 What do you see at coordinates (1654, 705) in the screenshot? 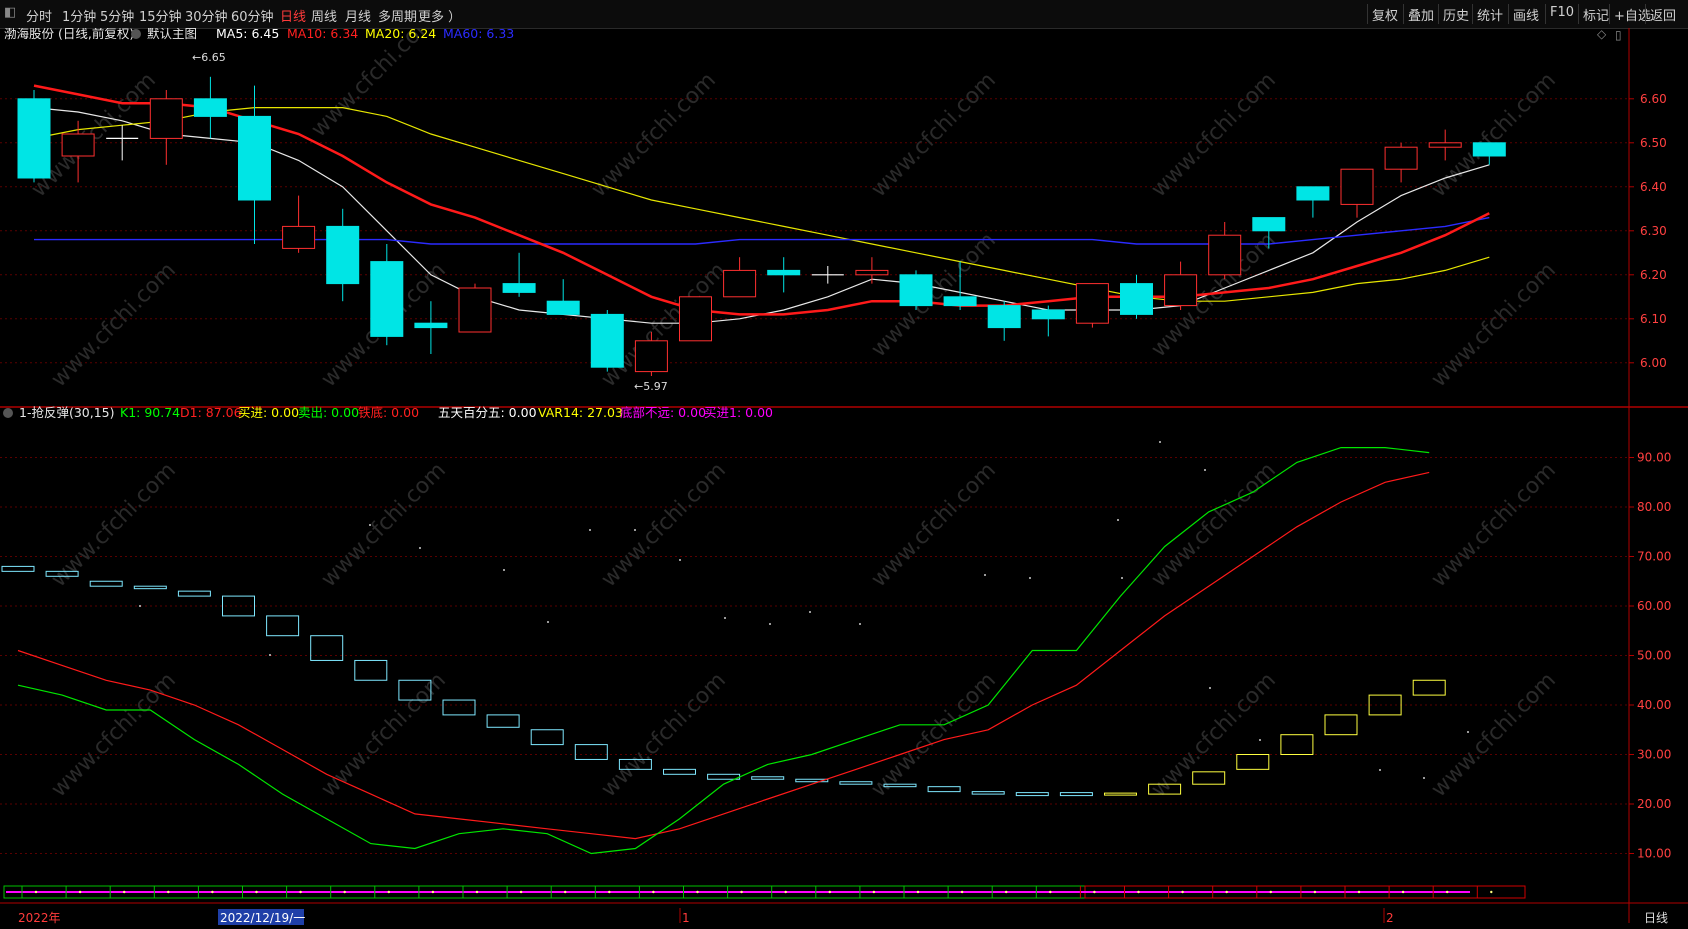
I see `indicator-tick: 40.00` at bounding box center [1654, 705].